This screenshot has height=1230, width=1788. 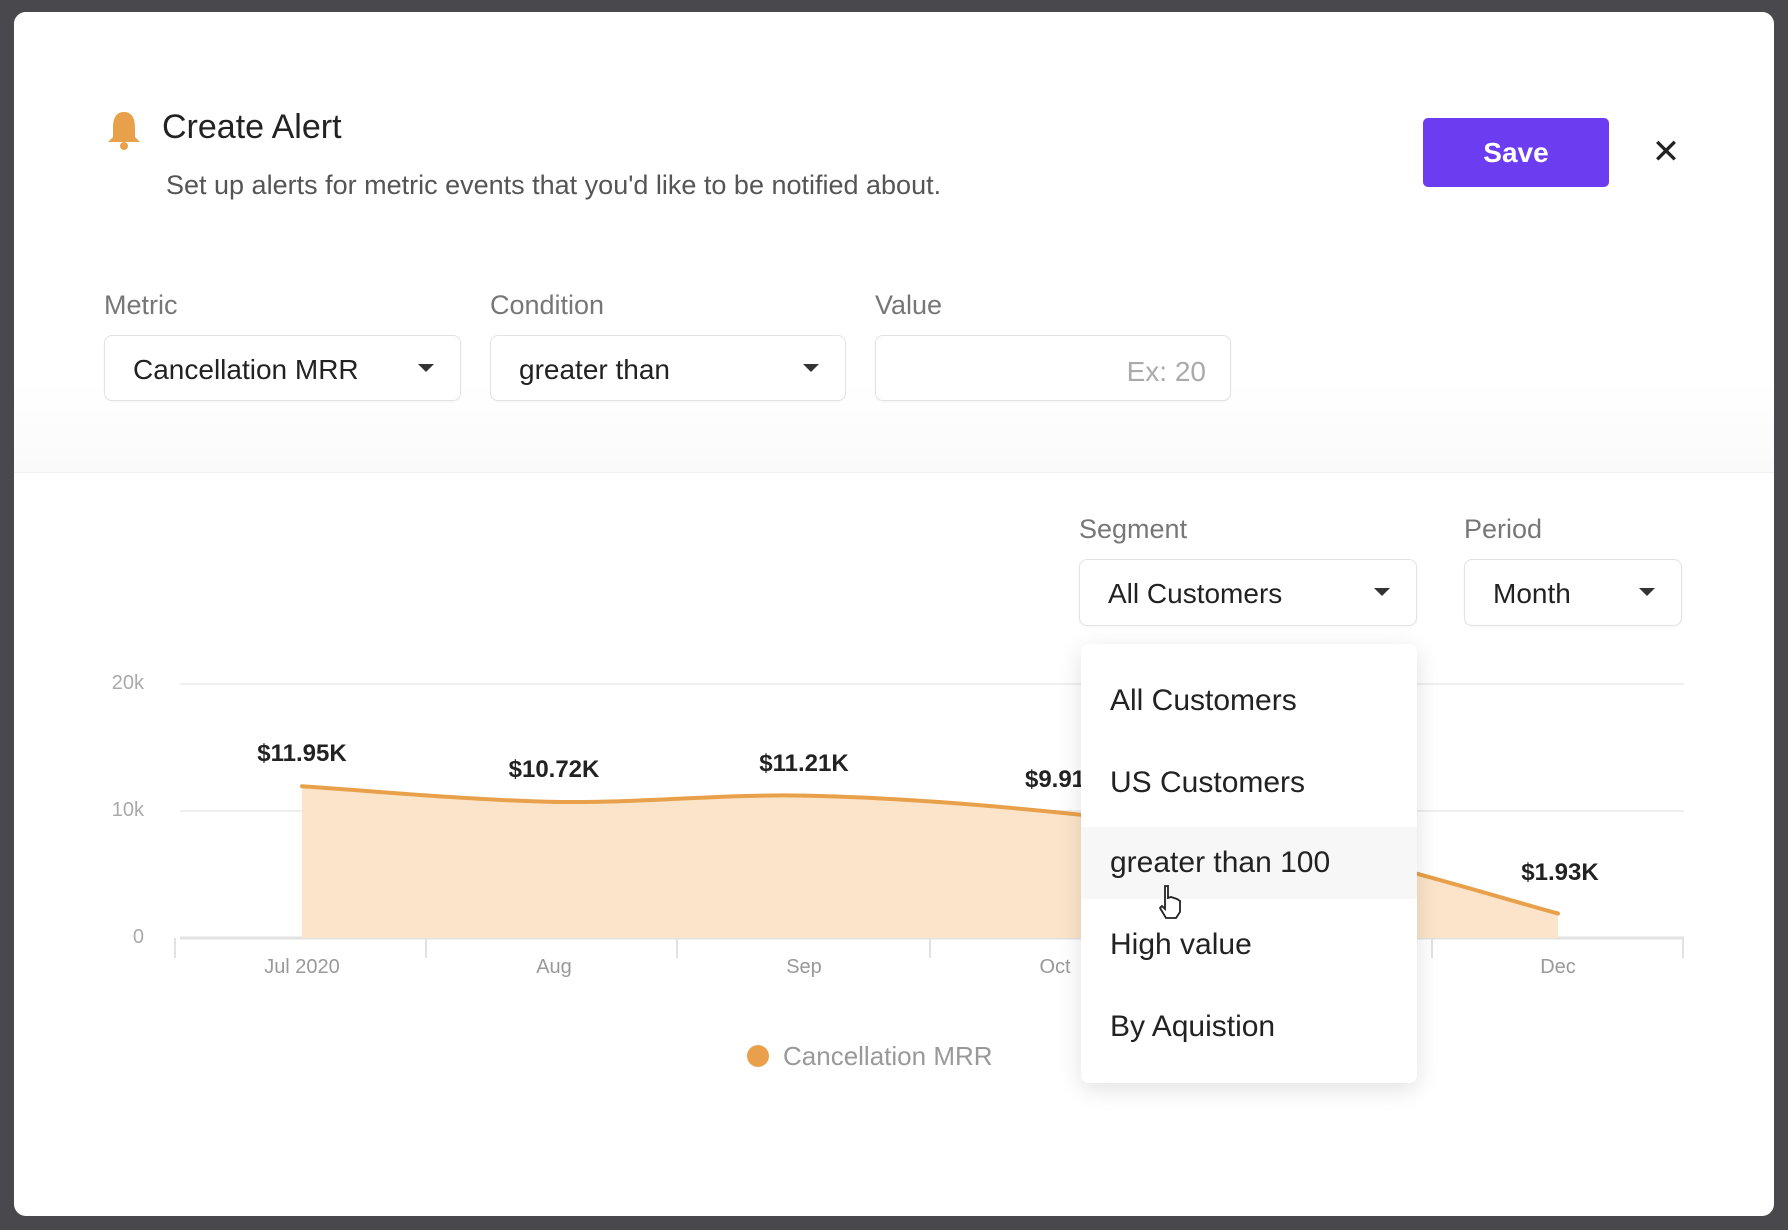 What do you see at coordinates (1249, 701) in the screenshot?
I see `menu-item-all-customers: All Customers` at bounding box center [1249, 701].